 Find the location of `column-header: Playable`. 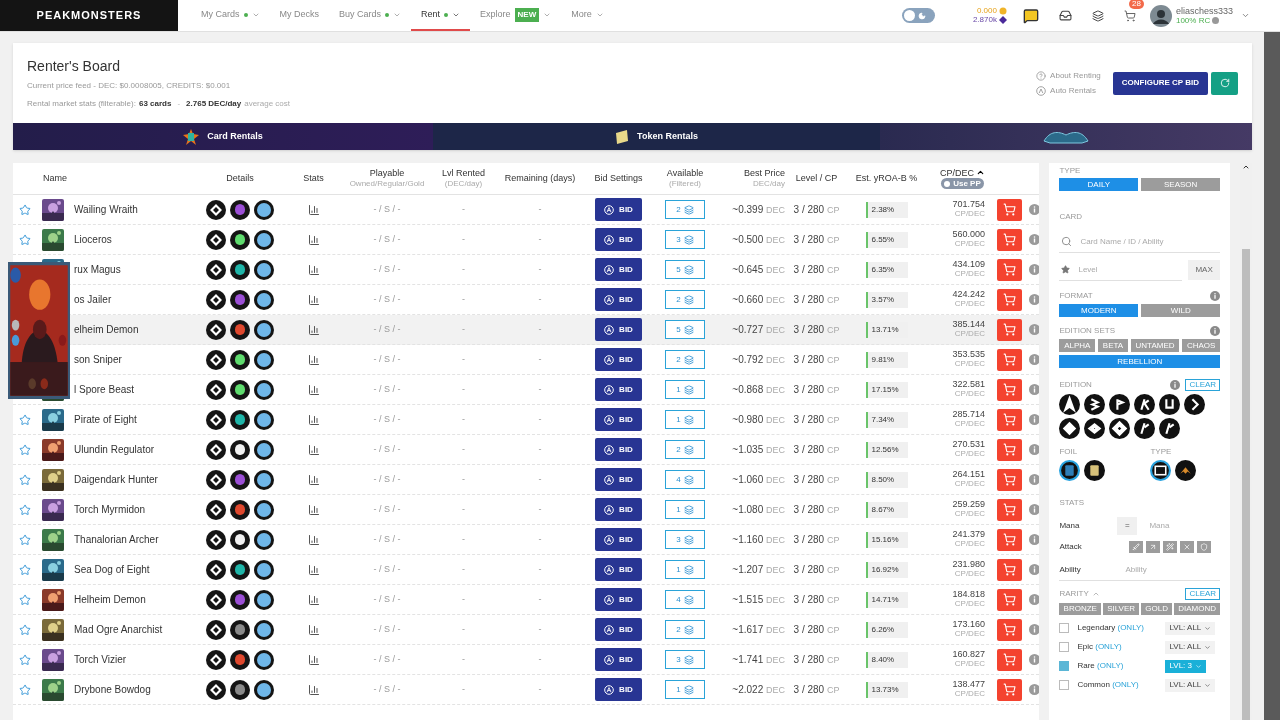

column-header: Playable is located at coordinates (387, 174).